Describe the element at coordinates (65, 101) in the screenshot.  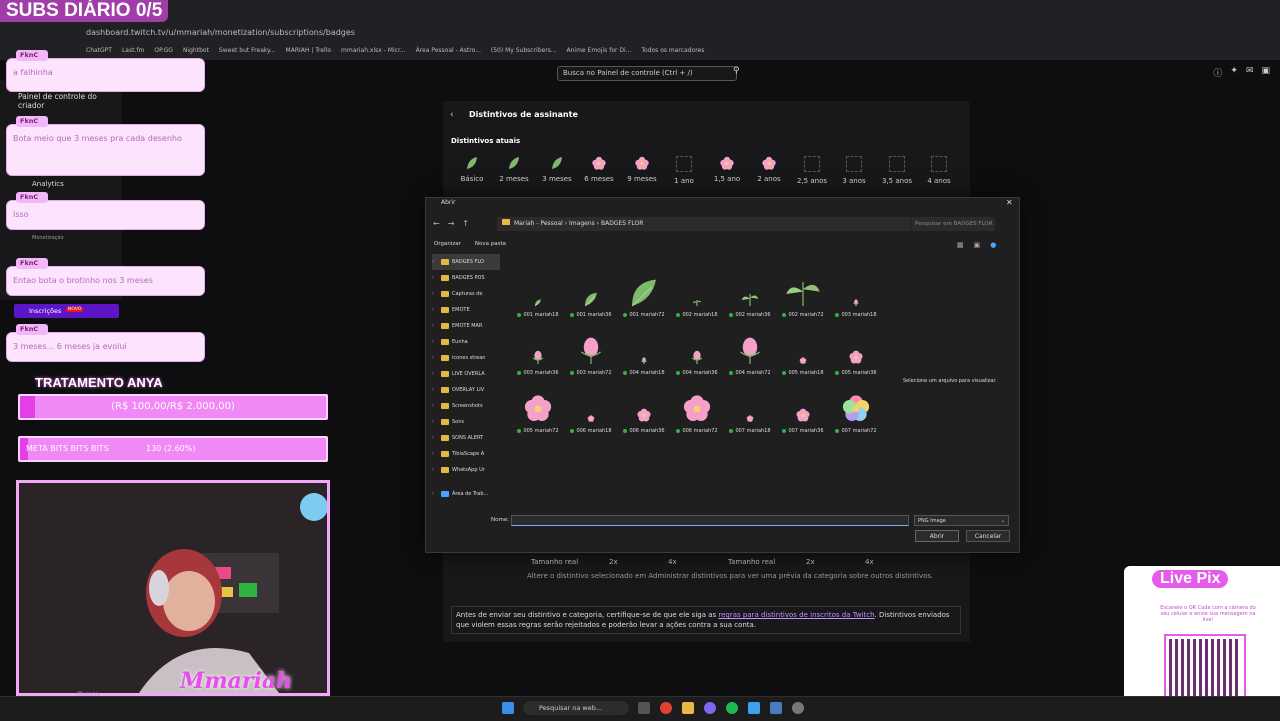
I see `sidebar-creator-dashboard: Painel de controle do criador` at that location.